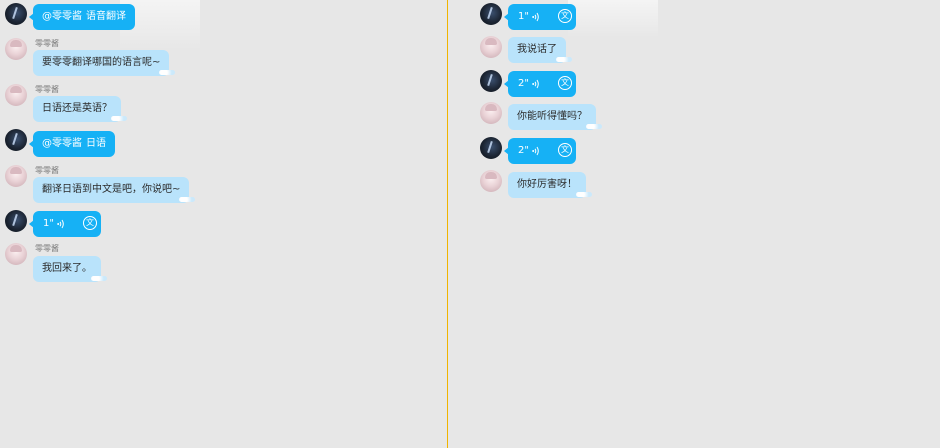 This screenshot has height=448, width=940. I want to click on message-bubble: 我回来了。, so click(70, 269).